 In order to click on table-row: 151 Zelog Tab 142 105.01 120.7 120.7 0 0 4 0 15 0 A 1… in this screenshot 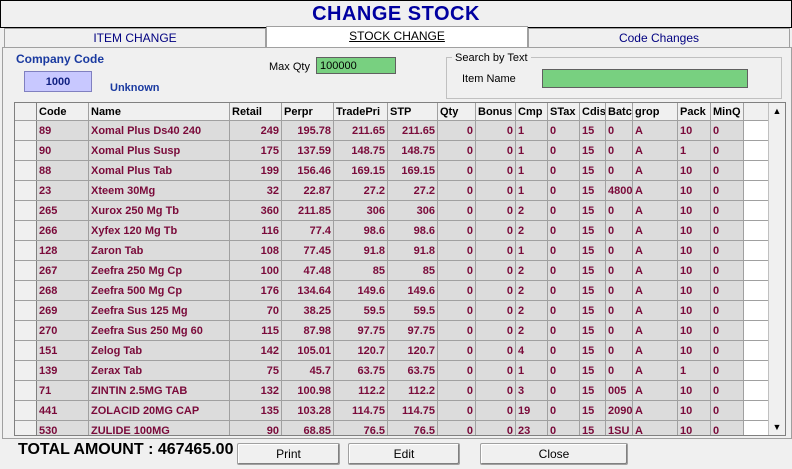, I will do `click(391, 351)`.